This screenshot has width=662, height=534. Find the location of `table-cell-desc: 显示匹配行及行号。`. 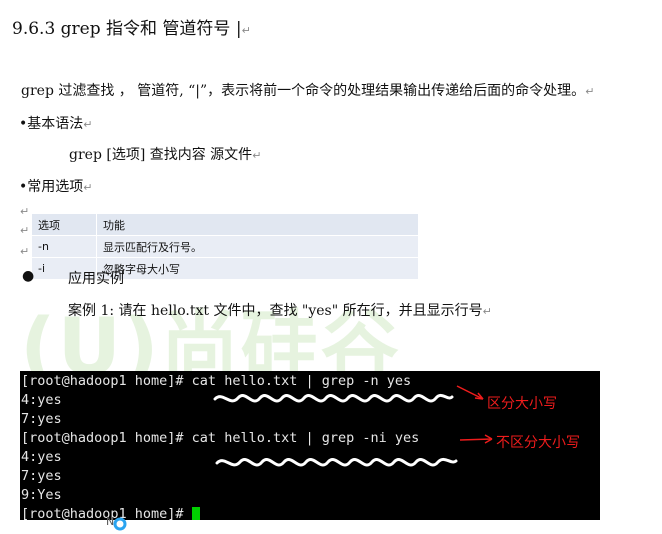

table-cell-desc: 显示匹配行及行号。 is located at coordinates (257, 246).